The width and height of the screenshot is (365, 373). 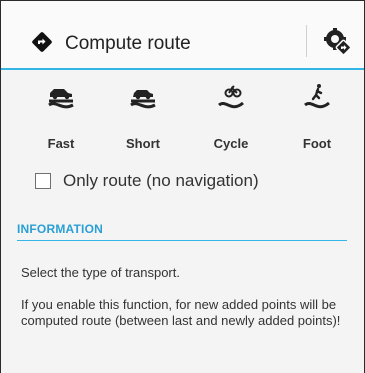 I want to click on foot-icon, so click(x=317, y=96).